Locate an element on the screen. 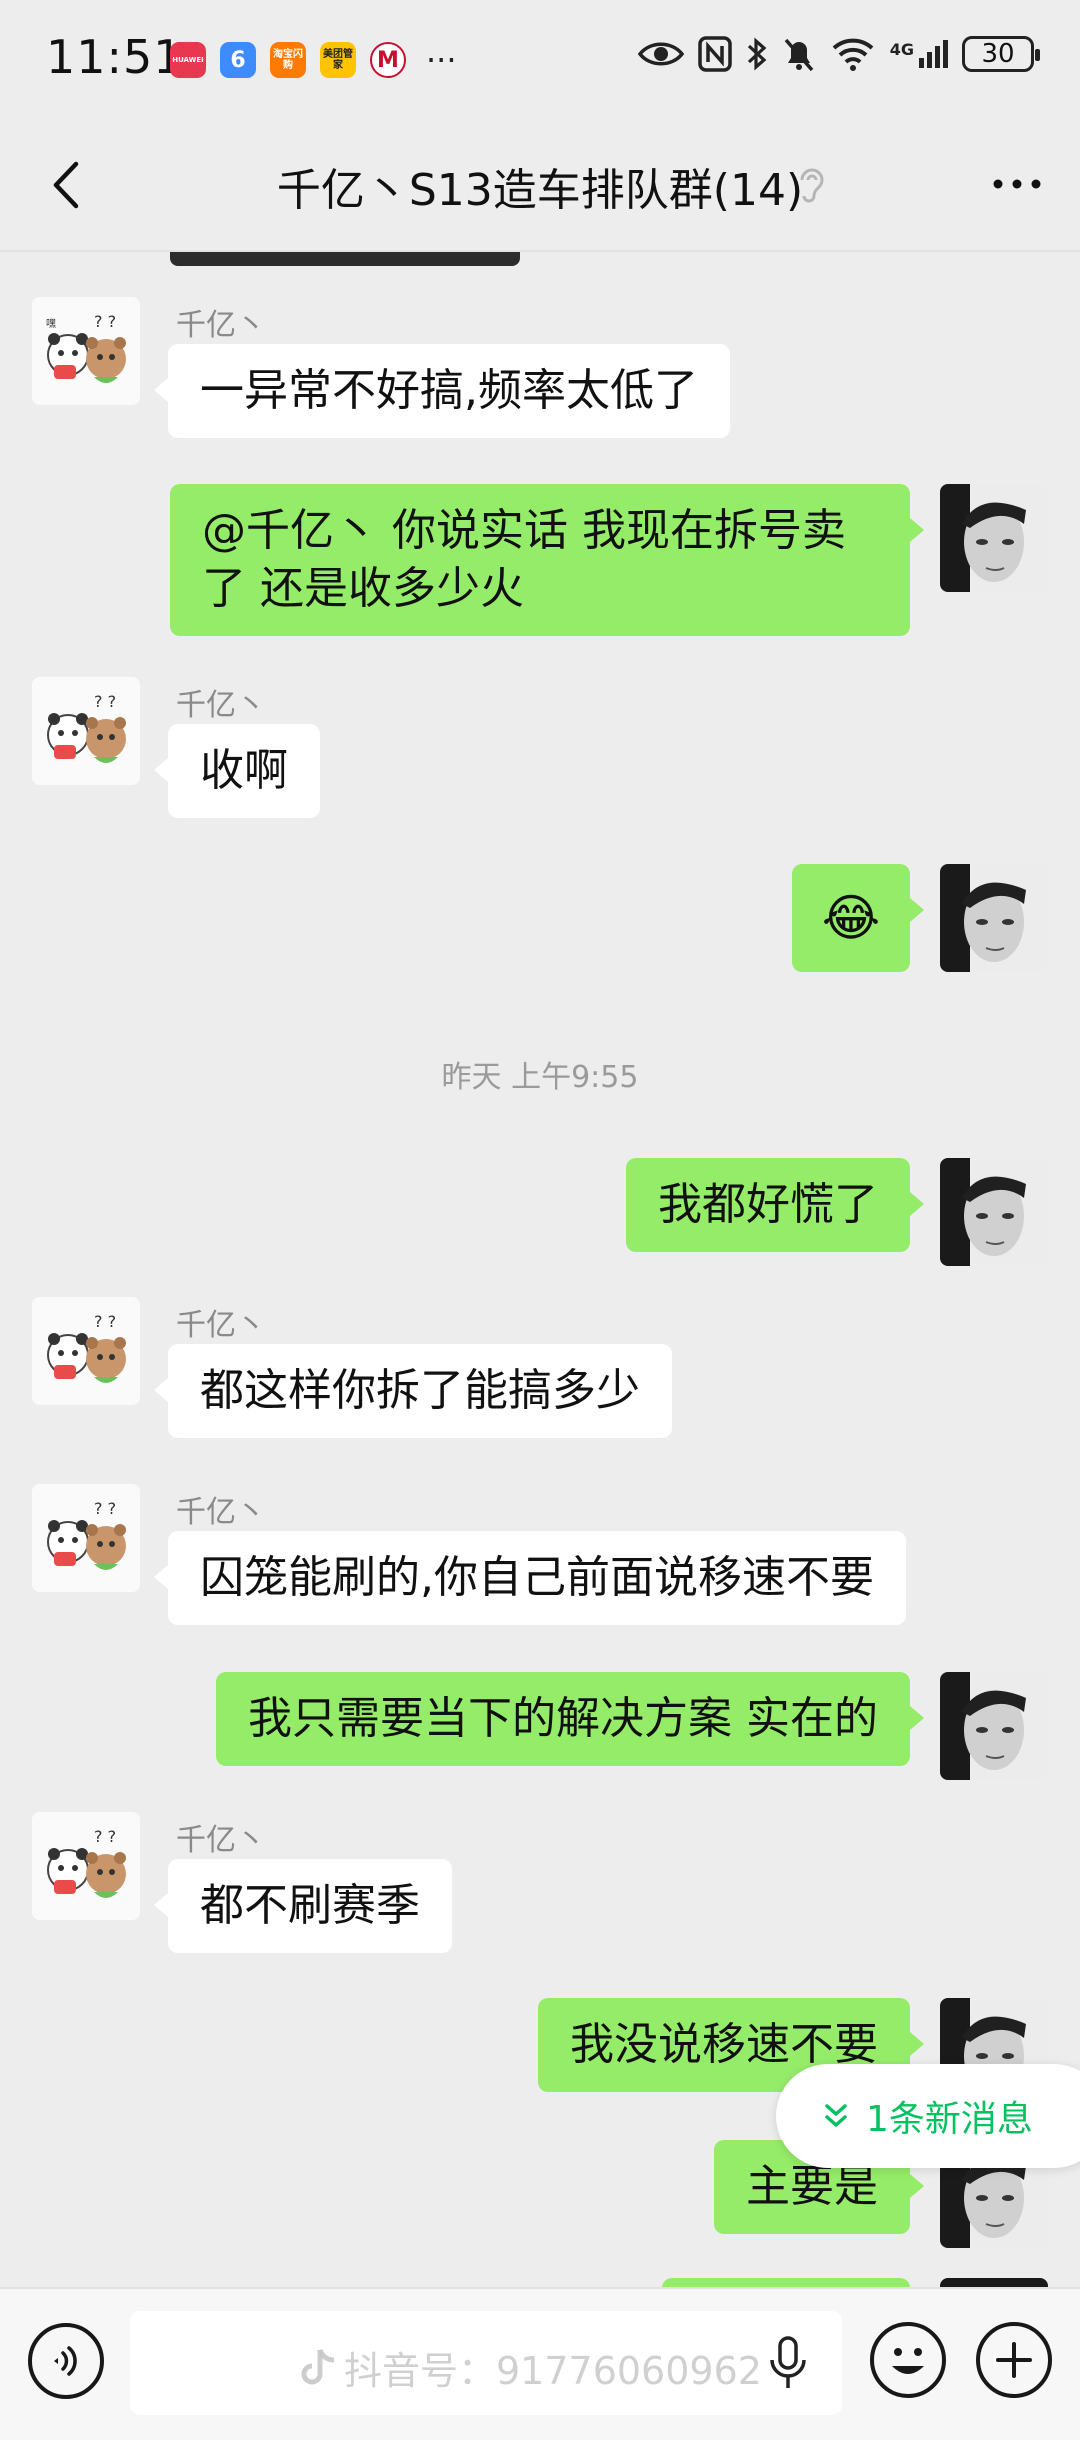 This screenshot has height=2440, width=1080. message-line: @千亿丶 你说实话 我现在拆号卖 is located at coordinates (524, 530).